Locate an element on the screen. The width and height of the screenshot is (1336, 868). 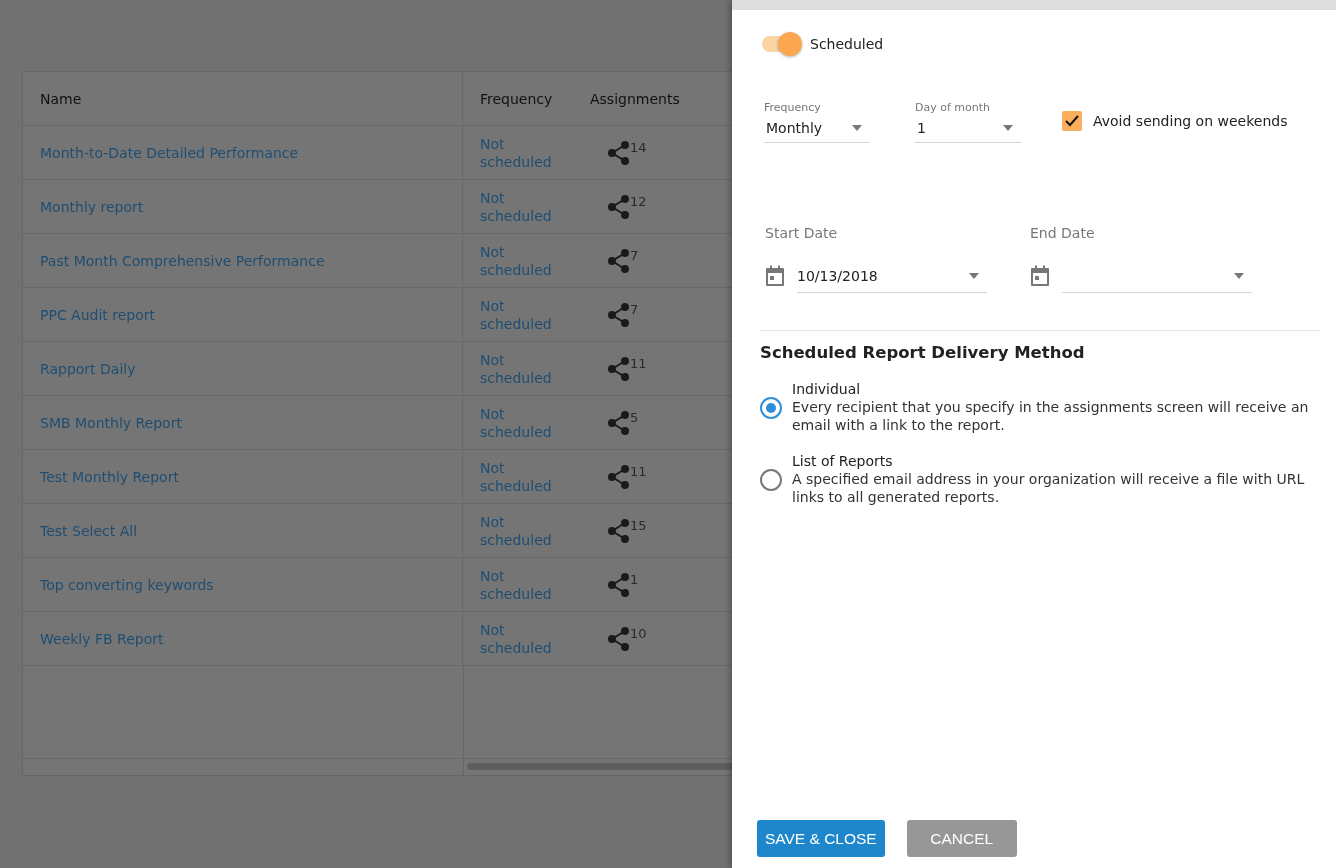
option-title: List of Reports is located at coordinates (843, 461).